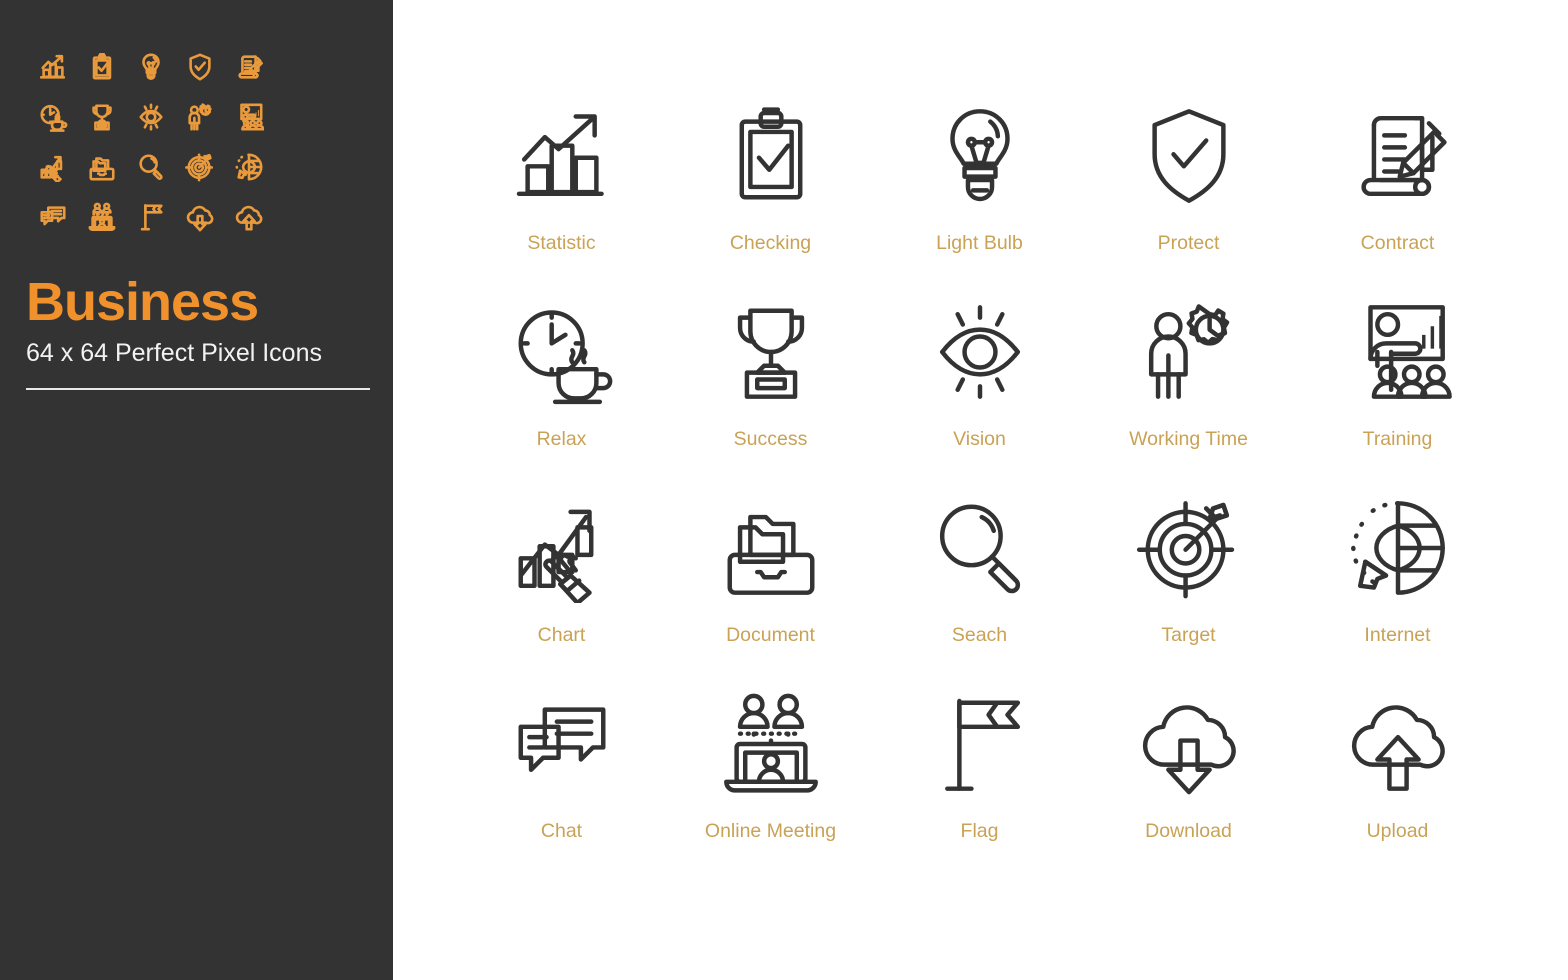 This screenshot has height=980, width=1568. What do you see at coordinates (1397, 831) in the screenshot?
I see `icon-label: Upload` at bounding box center [1397, 831].